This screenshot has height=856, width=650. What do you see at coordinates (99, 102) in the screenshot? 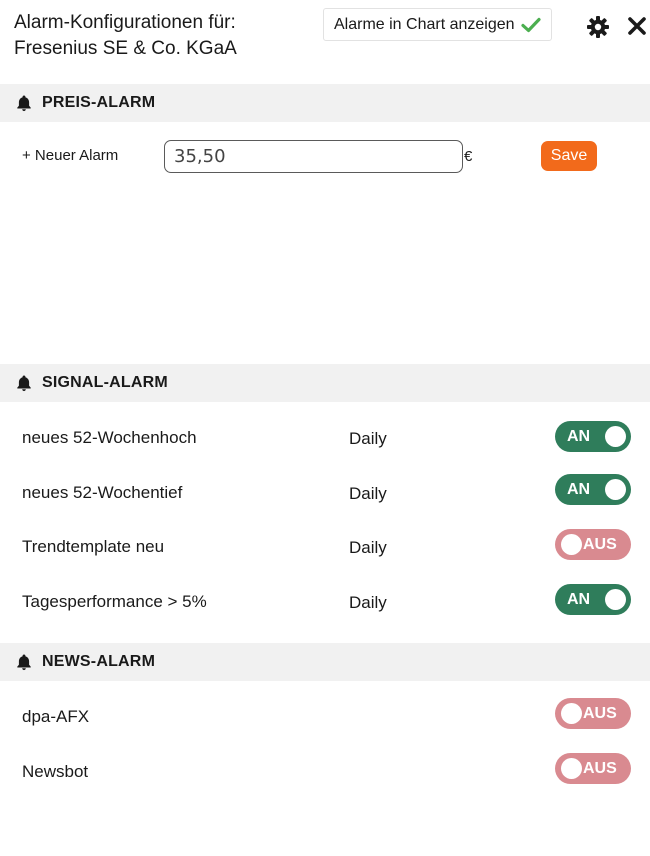
I see `price-alarm-title: PREIS-ALARM` at bounding box center [99, 102].